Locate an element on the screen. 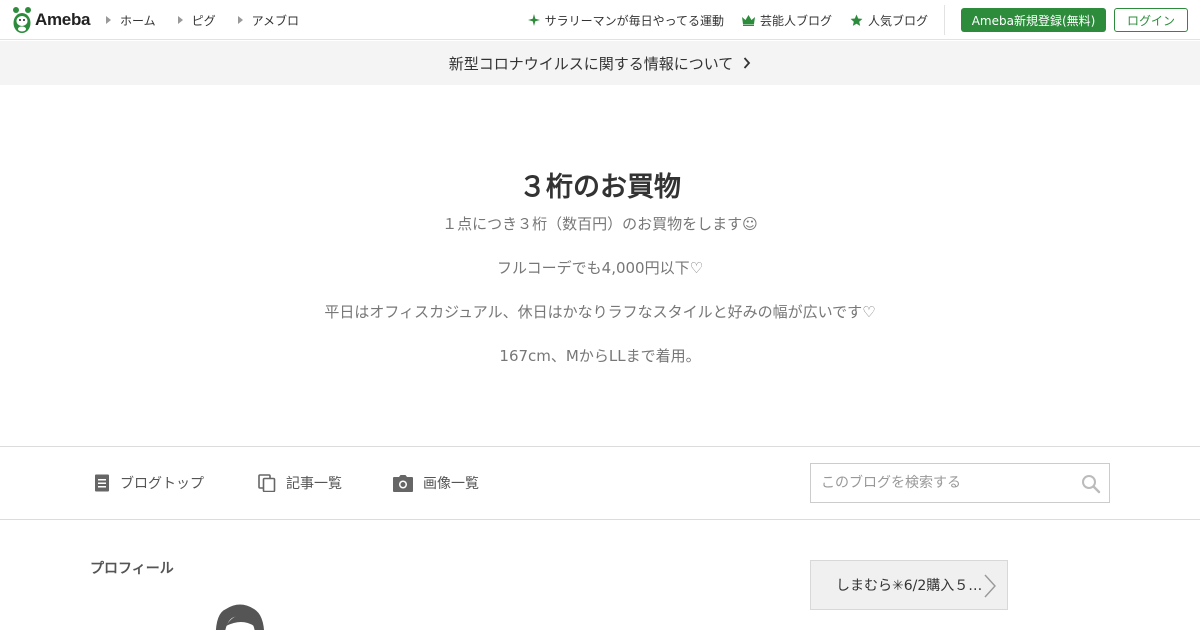  nav-home: ホーム is located at coordinates (131, 20).